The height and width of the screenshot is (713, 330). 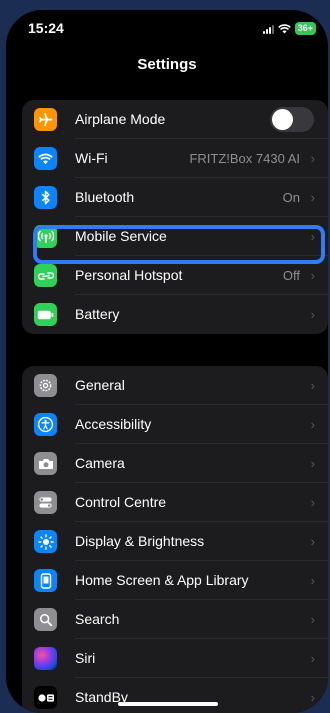 What do you see at coordinates (175, 658) in the screenshot?
I see `row-siri: Siri ›` at bounding box center [175, 658].